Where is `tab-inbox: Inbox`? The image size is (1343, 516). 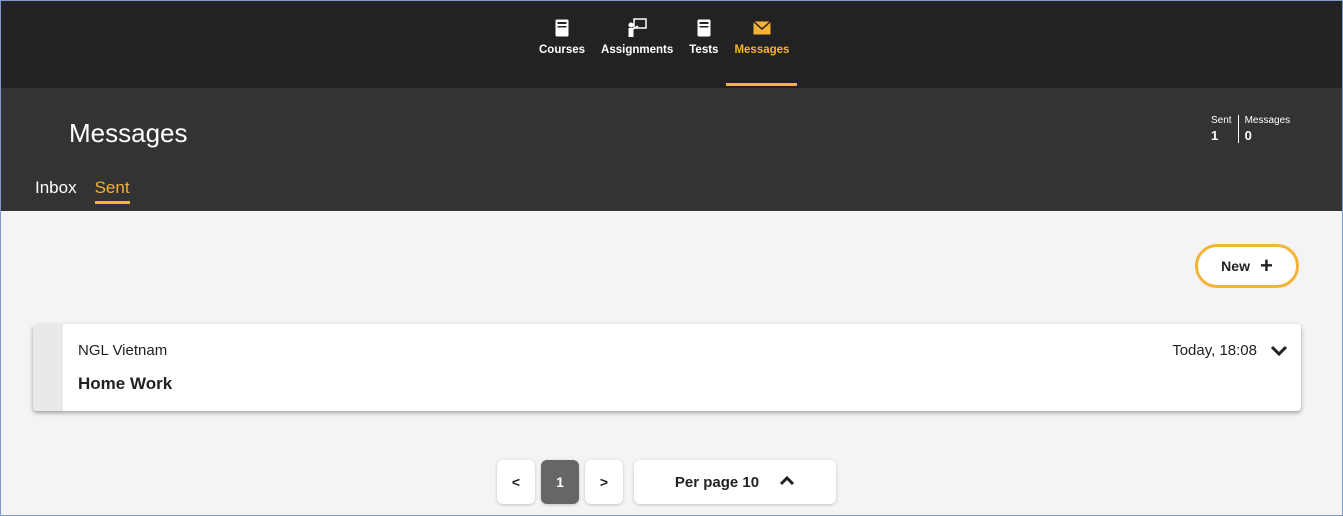
tab-inbox: Inbox is located at coordinates (56, 190).